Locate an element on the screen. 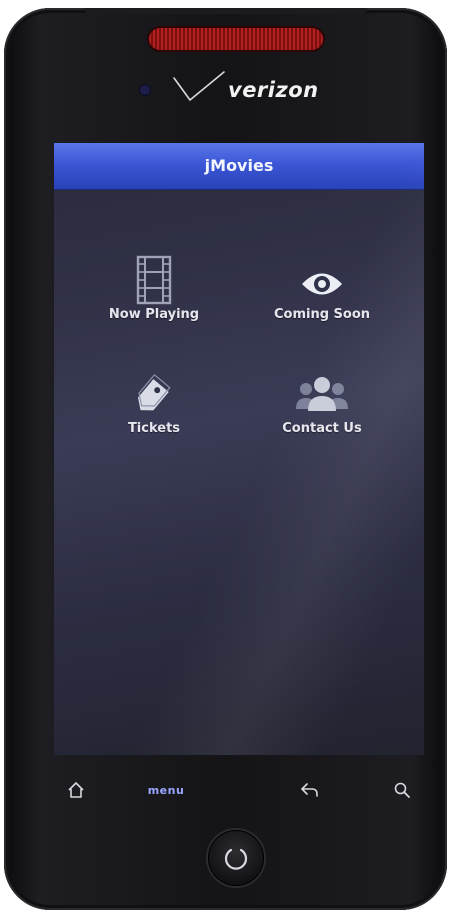 This screenshot has width=451, height=915. coming-soon-button: Coming Soon is located at coordinates (322, 295).